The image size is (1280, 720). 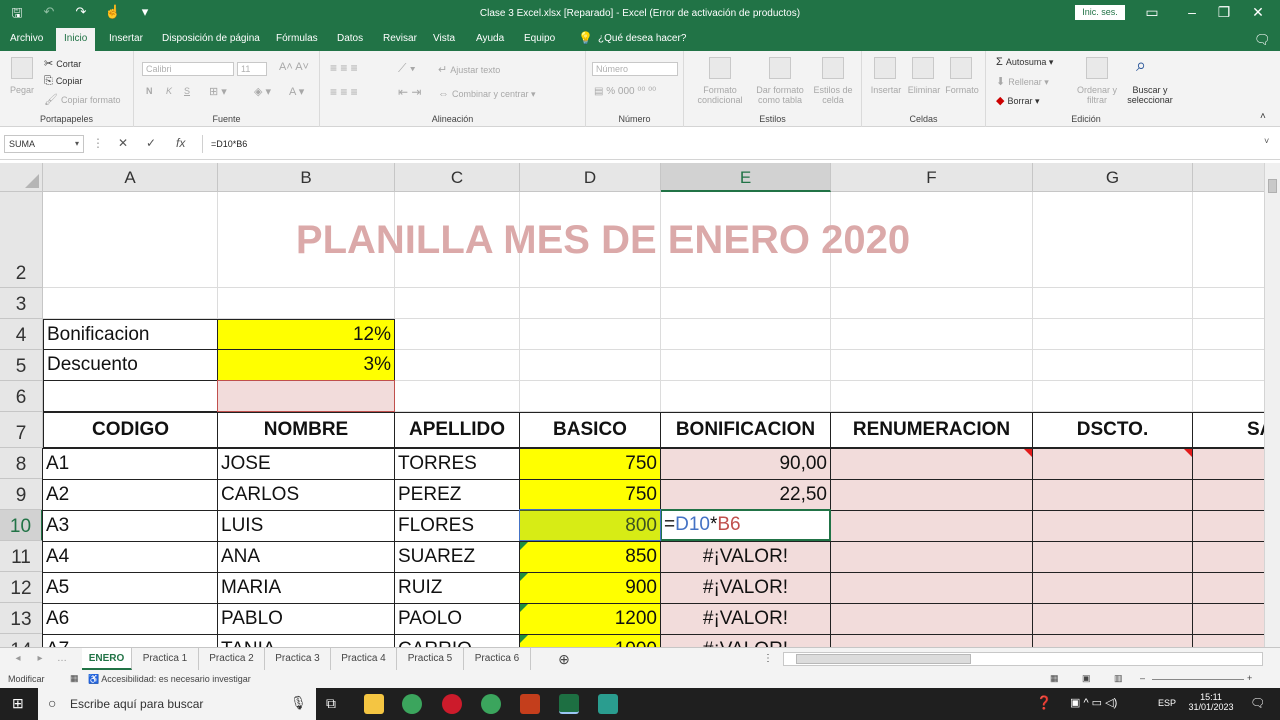 What do you see at coordinates (745, 430) in the screenshot?
I see `header-bonificacion: BONIFICACION` at bounding box center [745, 430].